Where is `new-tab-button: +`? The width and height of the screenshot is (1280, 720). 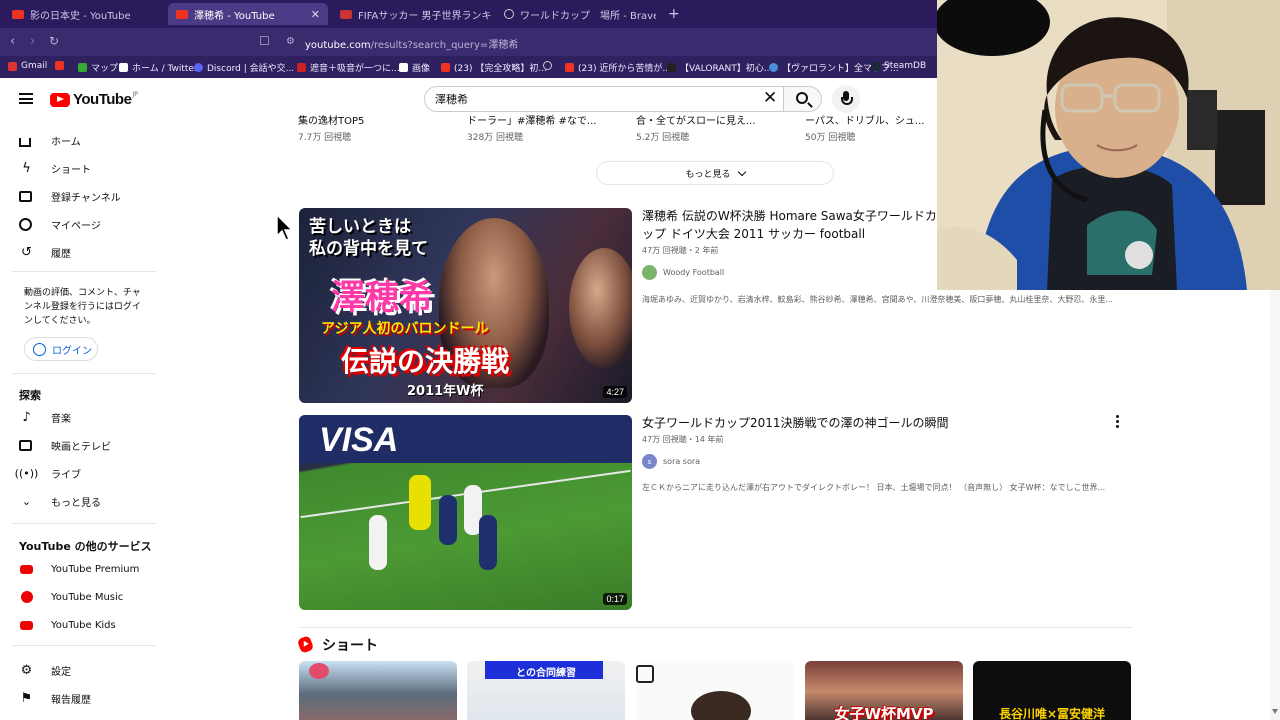
new-tab-button: + is located at coordinates (670, 14).